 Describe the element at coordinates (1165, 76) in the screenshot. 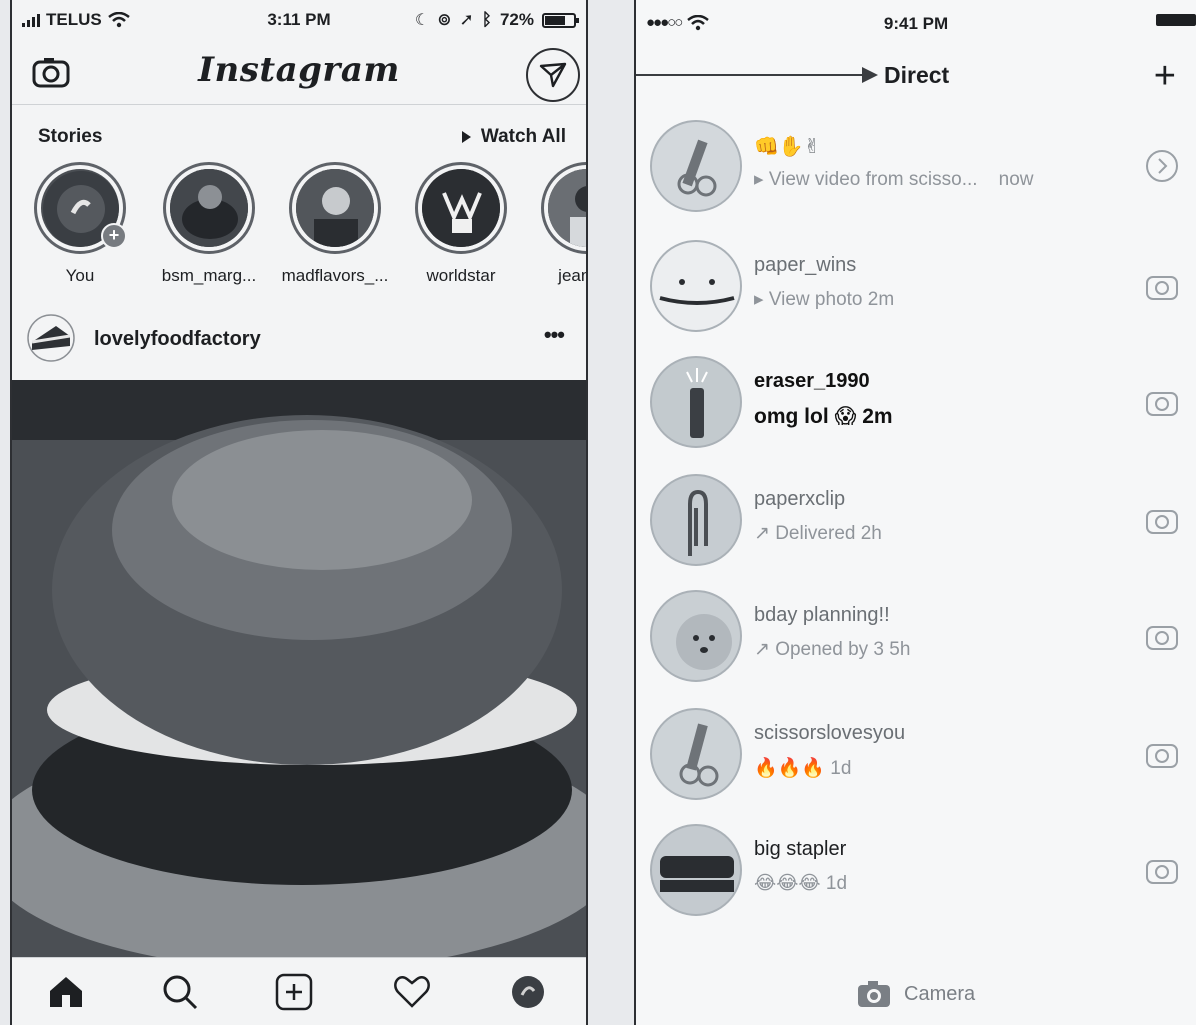

I see `new-message-button: +` at that location.